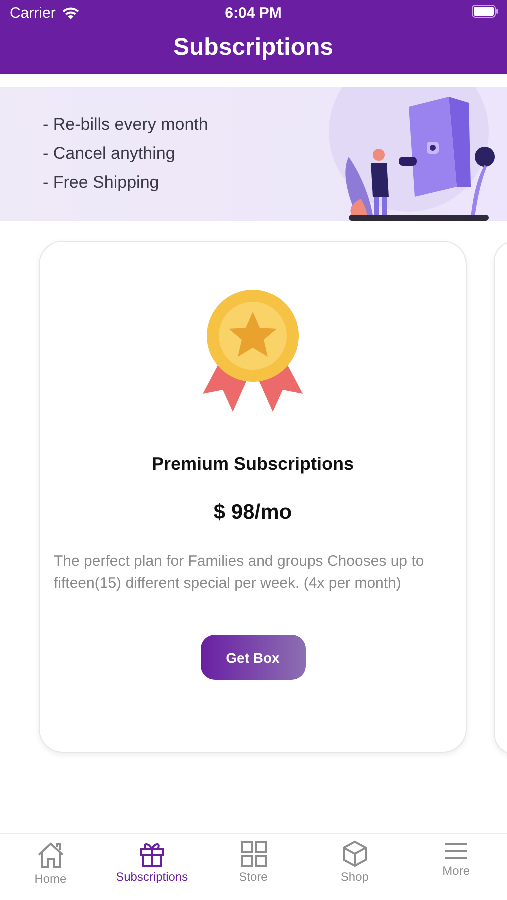  What do you see at coordinates (355, 870) in the screenshot?
I see `tab-item: Shop` at bounding box center [355, 870].